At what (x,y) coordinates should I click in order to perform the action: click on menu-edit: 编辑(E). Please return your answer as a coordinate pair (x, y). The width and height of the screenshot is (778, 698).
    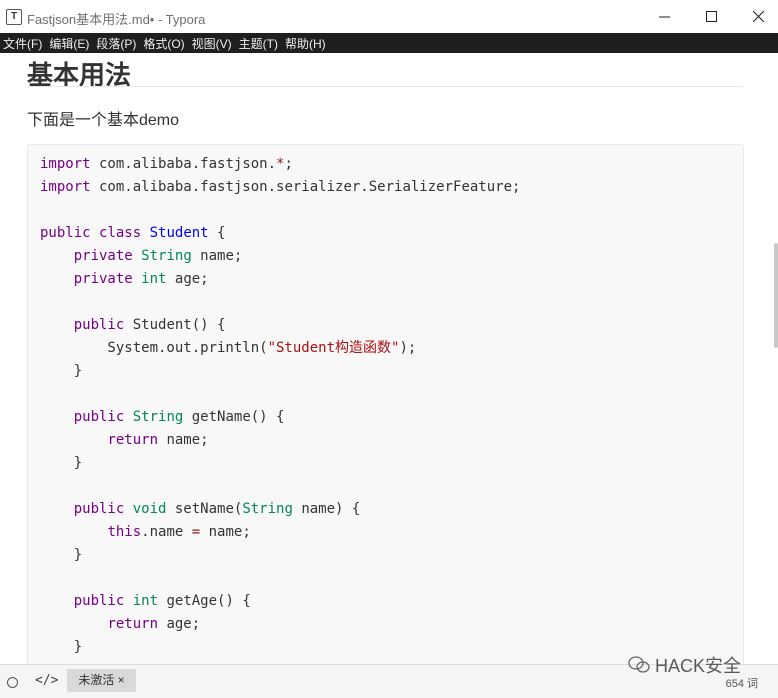
    Looking at the image, I should click on (71, 43).